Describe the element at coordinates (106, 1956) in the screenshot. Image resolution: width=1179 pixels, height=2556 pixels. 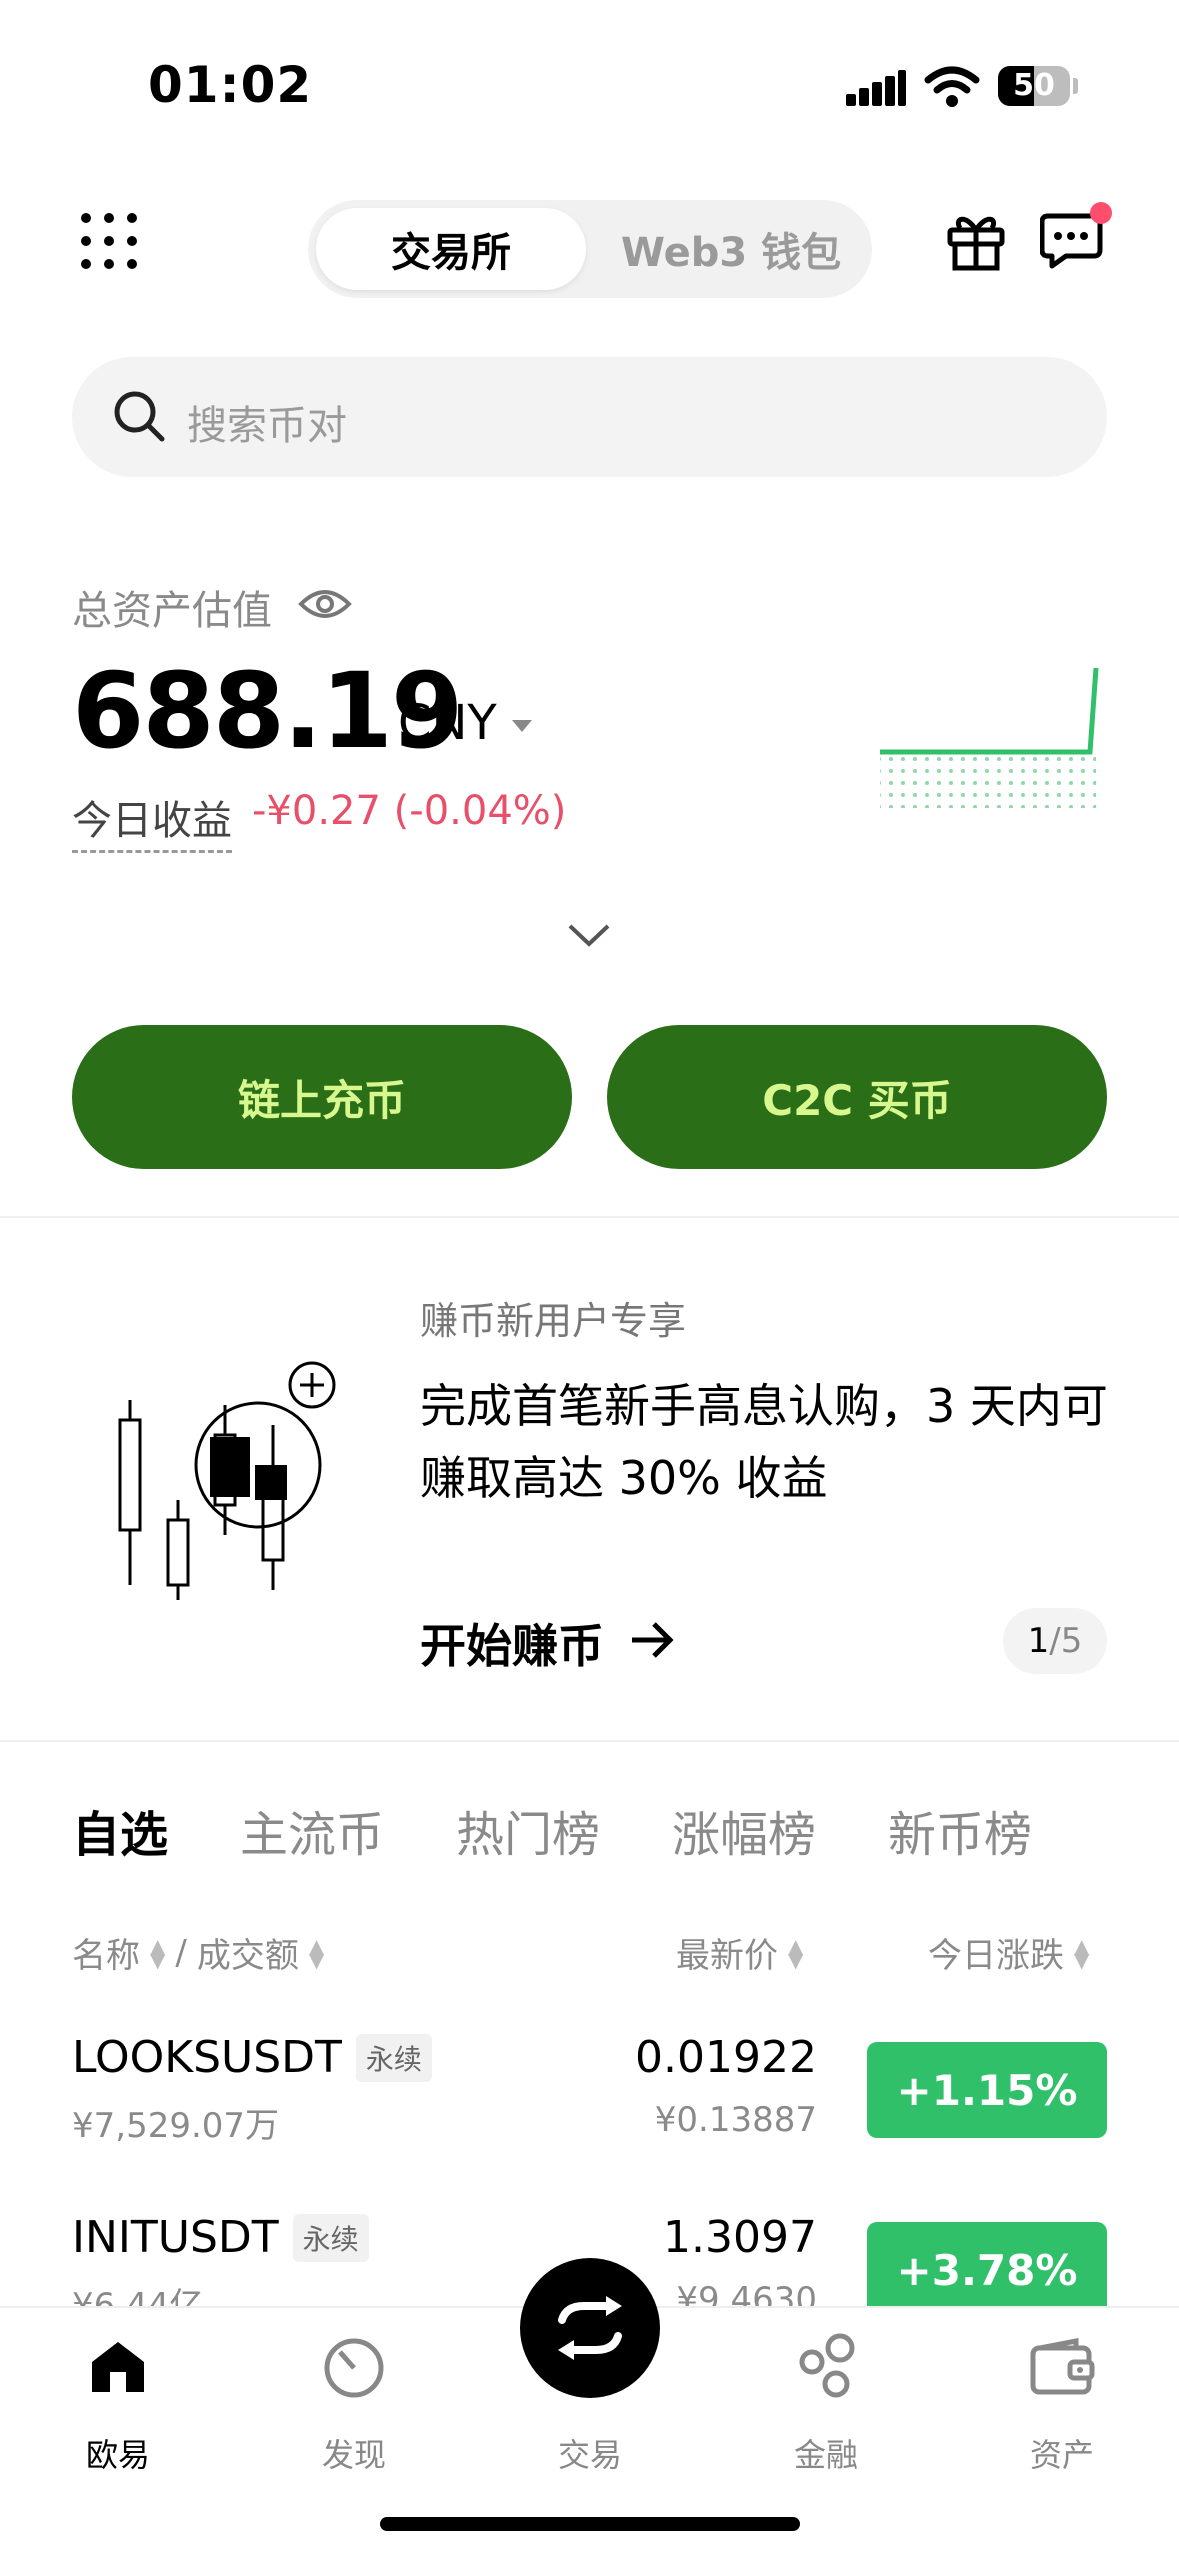
I see `col-name-label: 名称` at that location.